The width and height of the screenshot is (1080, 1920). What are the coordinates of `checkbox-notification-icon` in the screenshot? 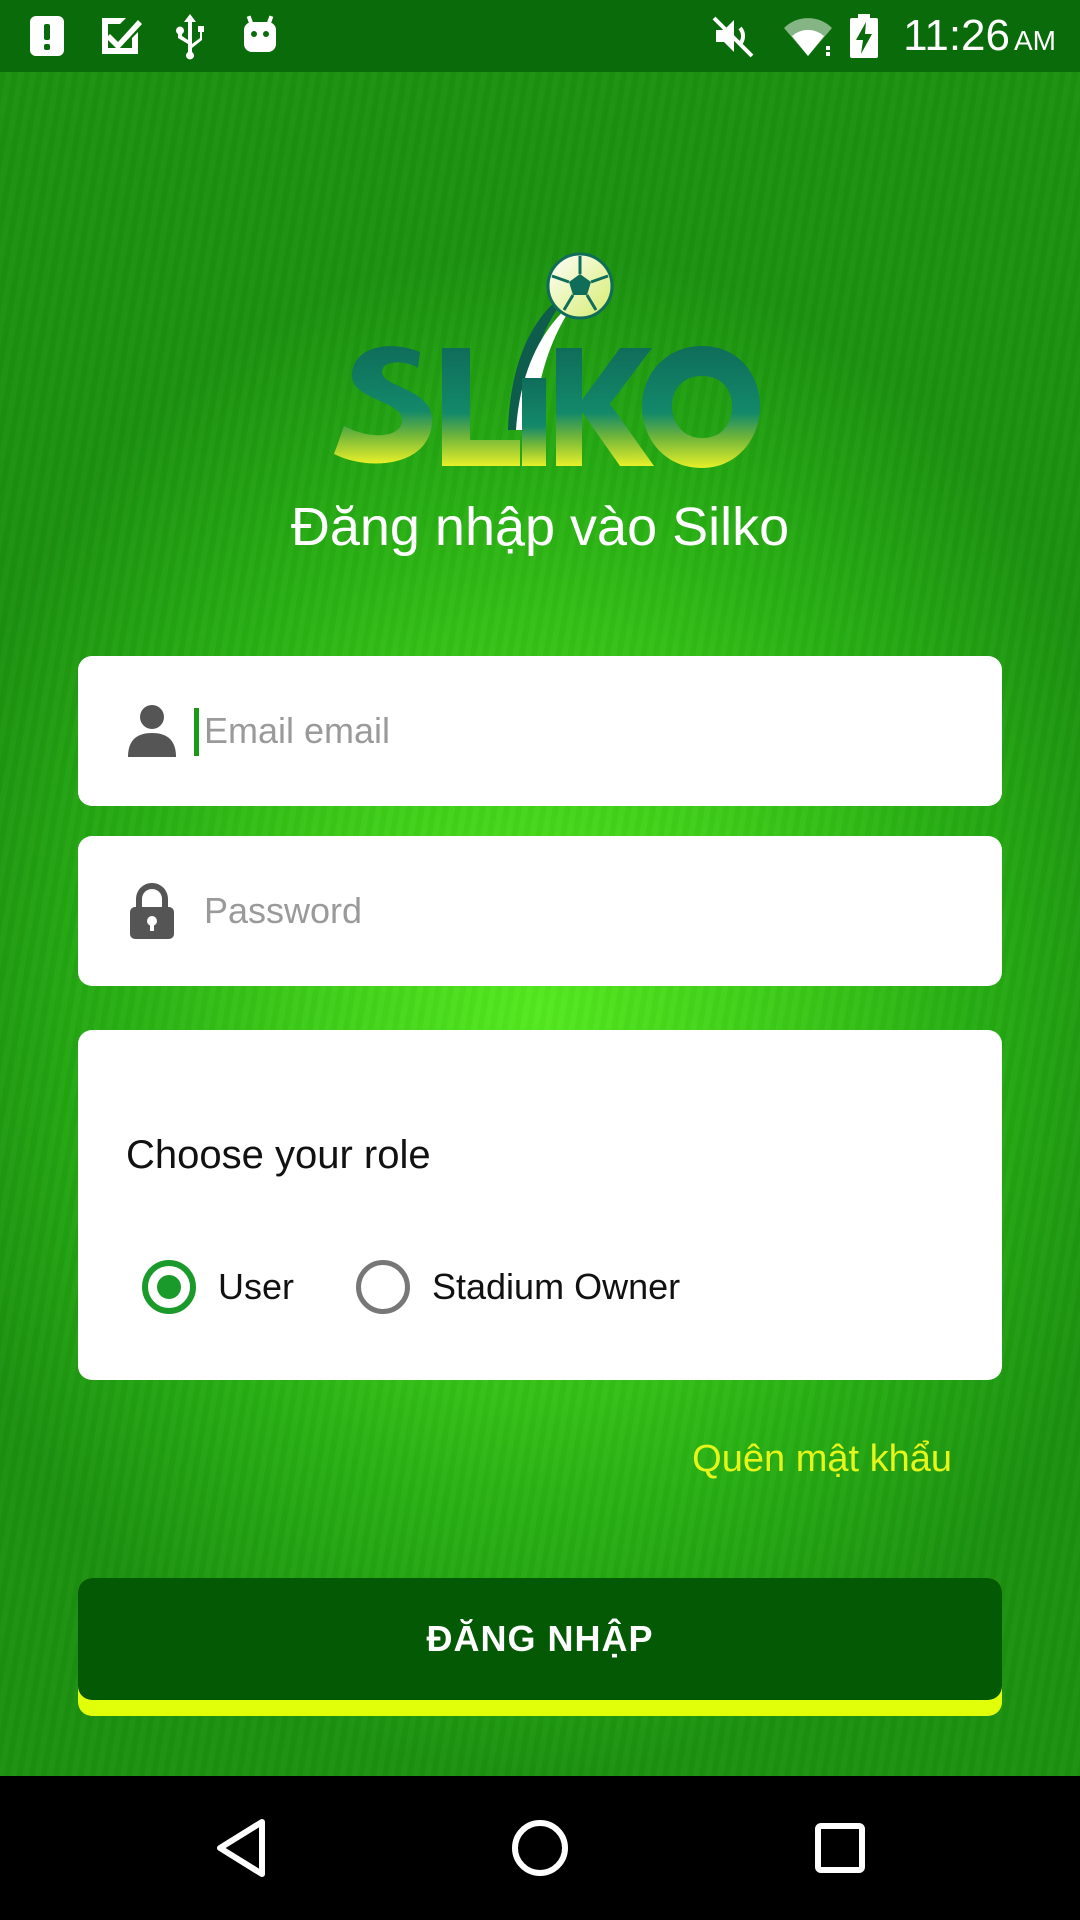 It's located at (122, 36).